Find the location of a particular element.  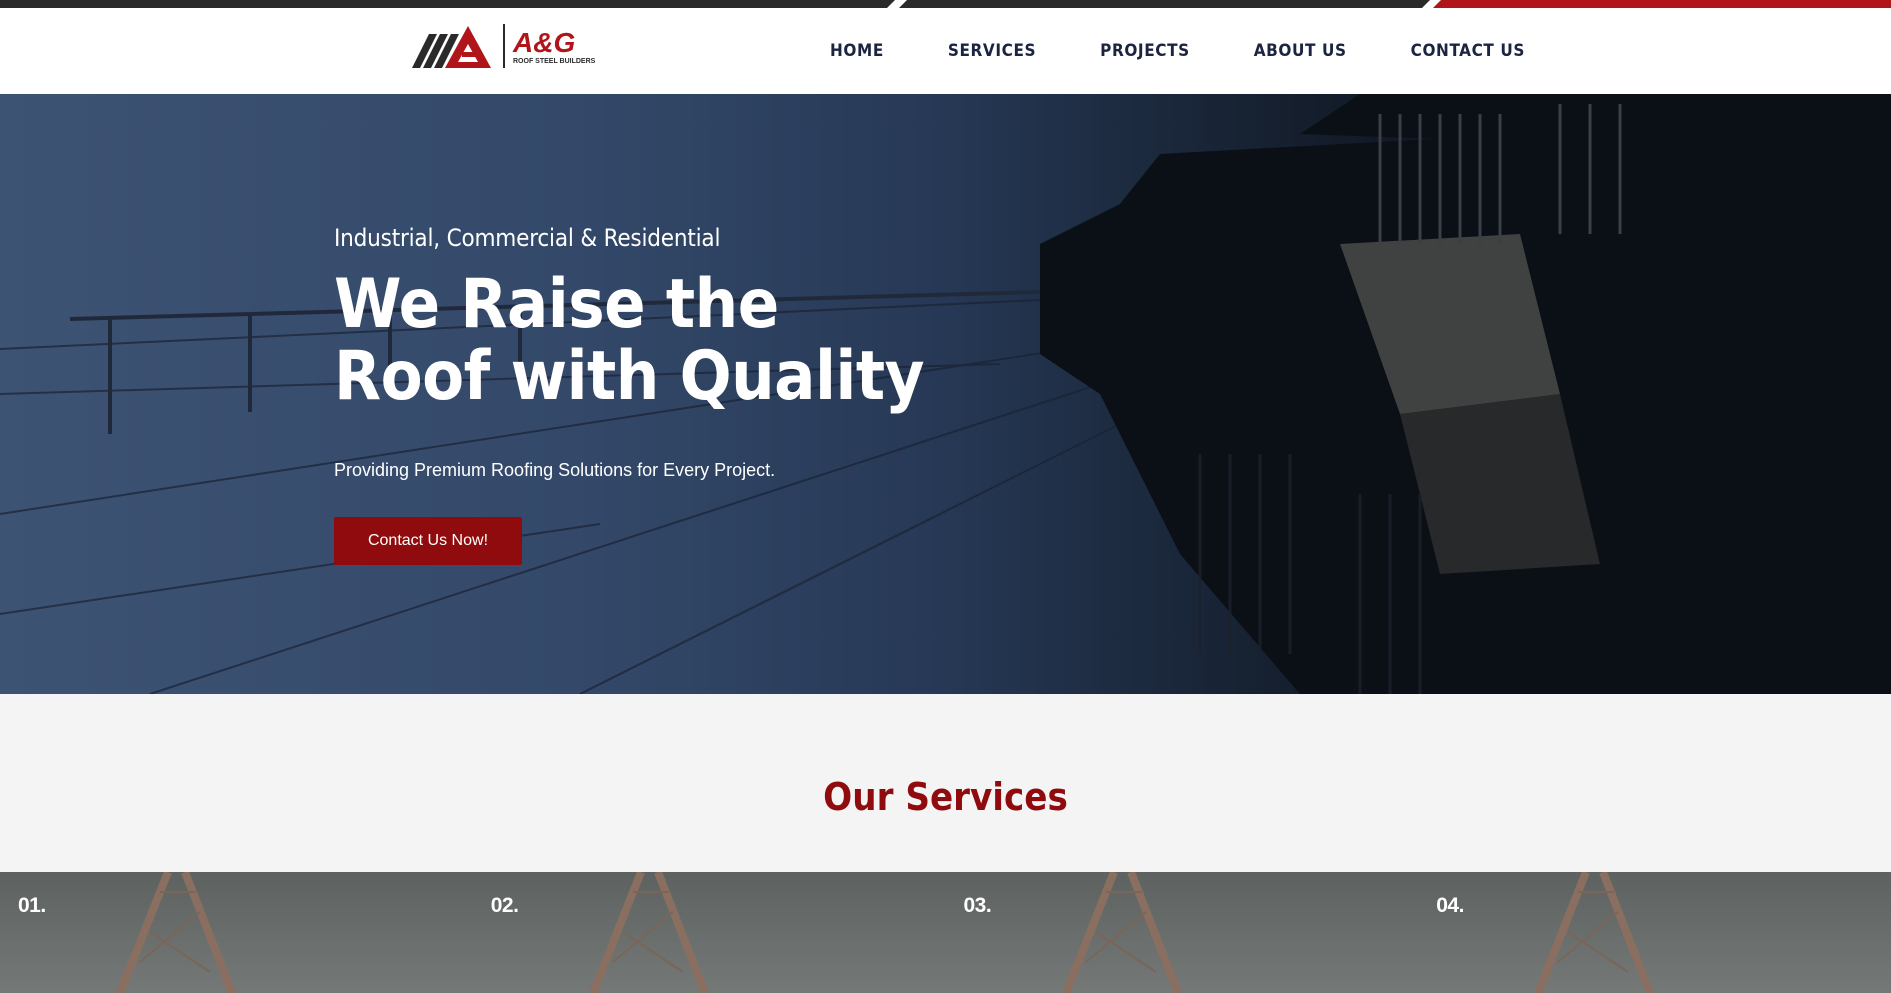

services-grid: 01. 02. 03. 04. is located at coordinates (945, 932).